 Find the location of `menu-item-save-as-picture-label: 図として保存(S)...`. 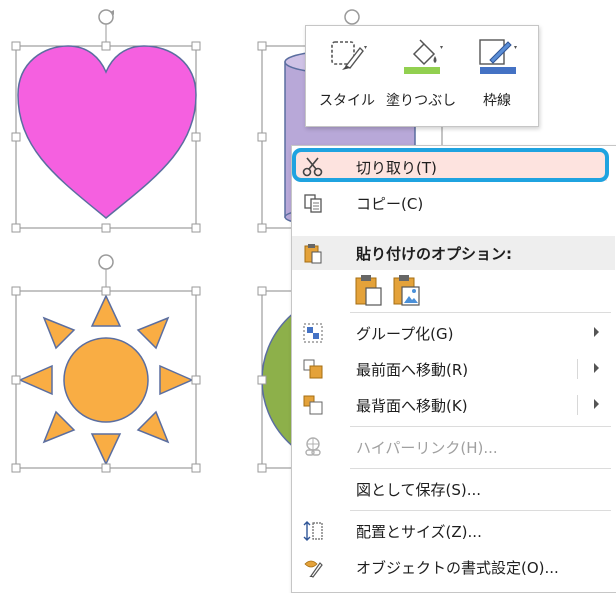

menu-item-save-as-picture-label: 図として保存(S)... is located at coordinates (419, 490).